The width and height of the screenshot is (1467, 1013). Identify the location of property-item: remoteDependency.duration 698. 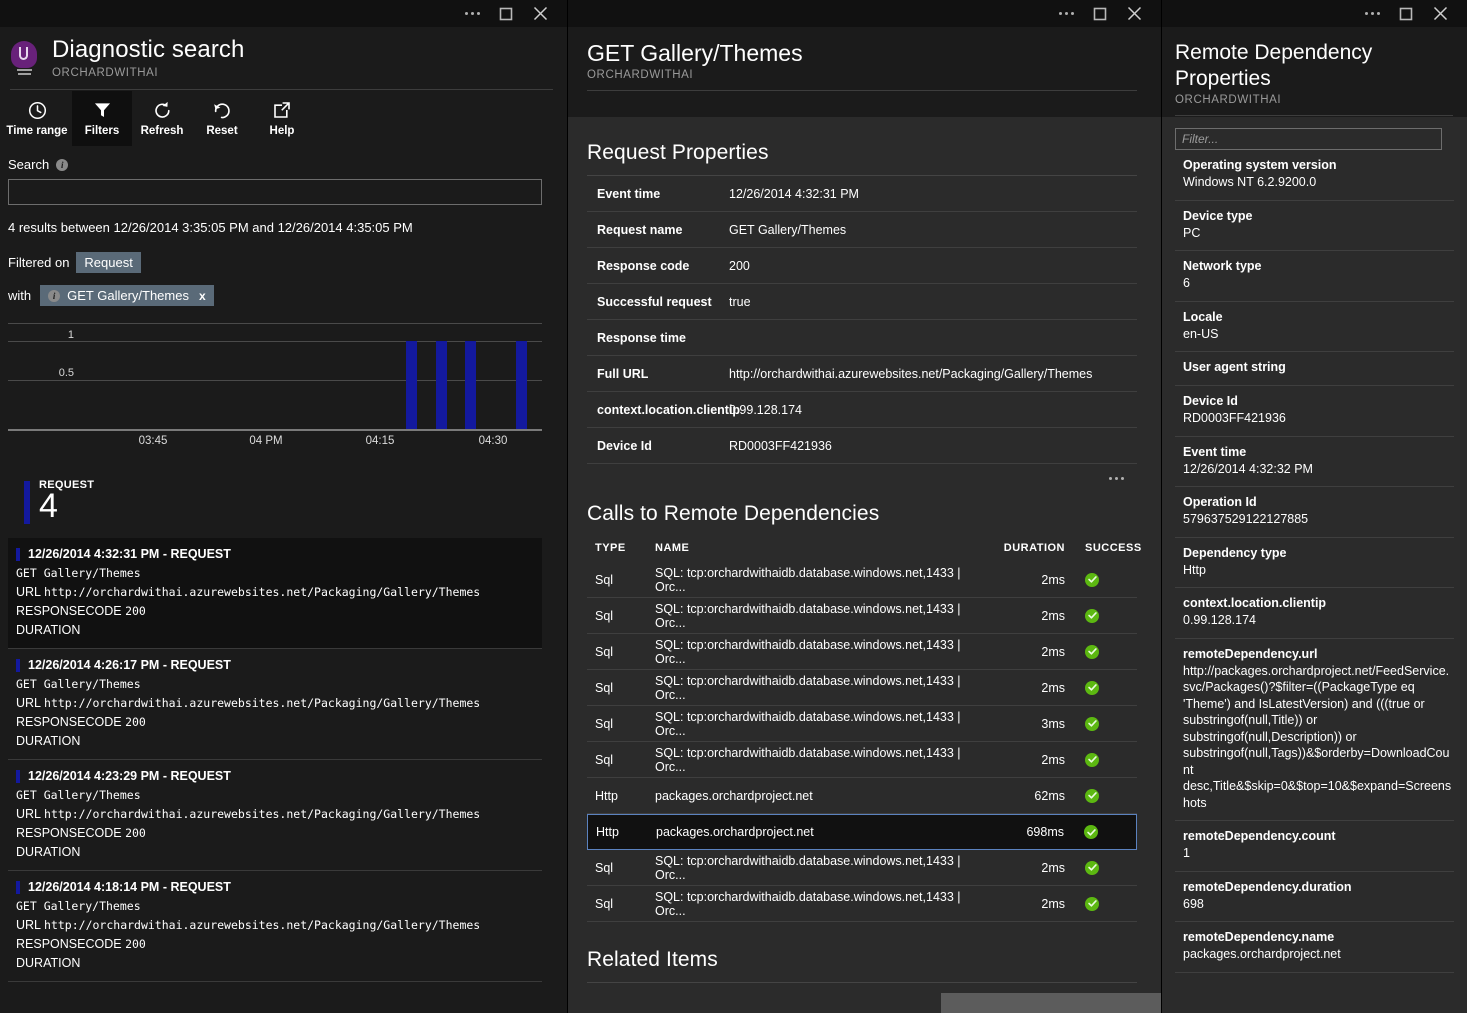
(1314, 897).